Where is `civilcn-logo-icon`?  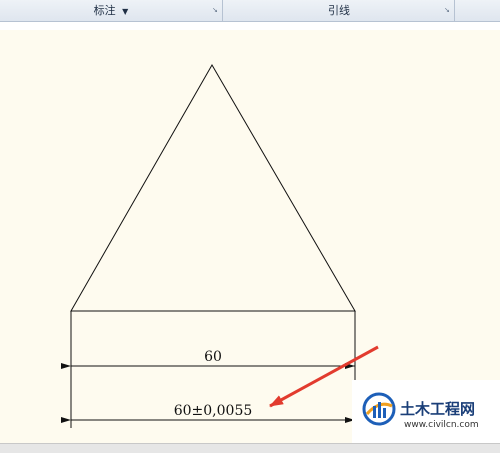
civilcn-logo-icon is located at coordinates (379, 409).